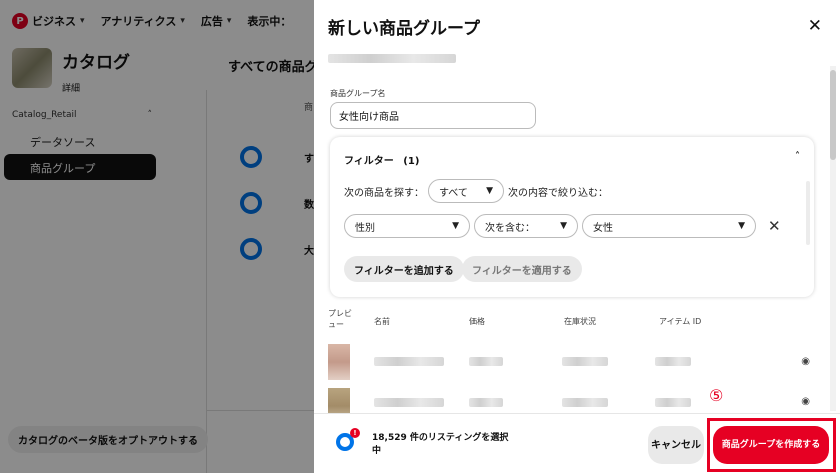 This screenshot has height=473, width=840. Describe the element at coordinates (384, 193) in the screenshot. I see `search-products-label: 次の商品を探す：` at that location.